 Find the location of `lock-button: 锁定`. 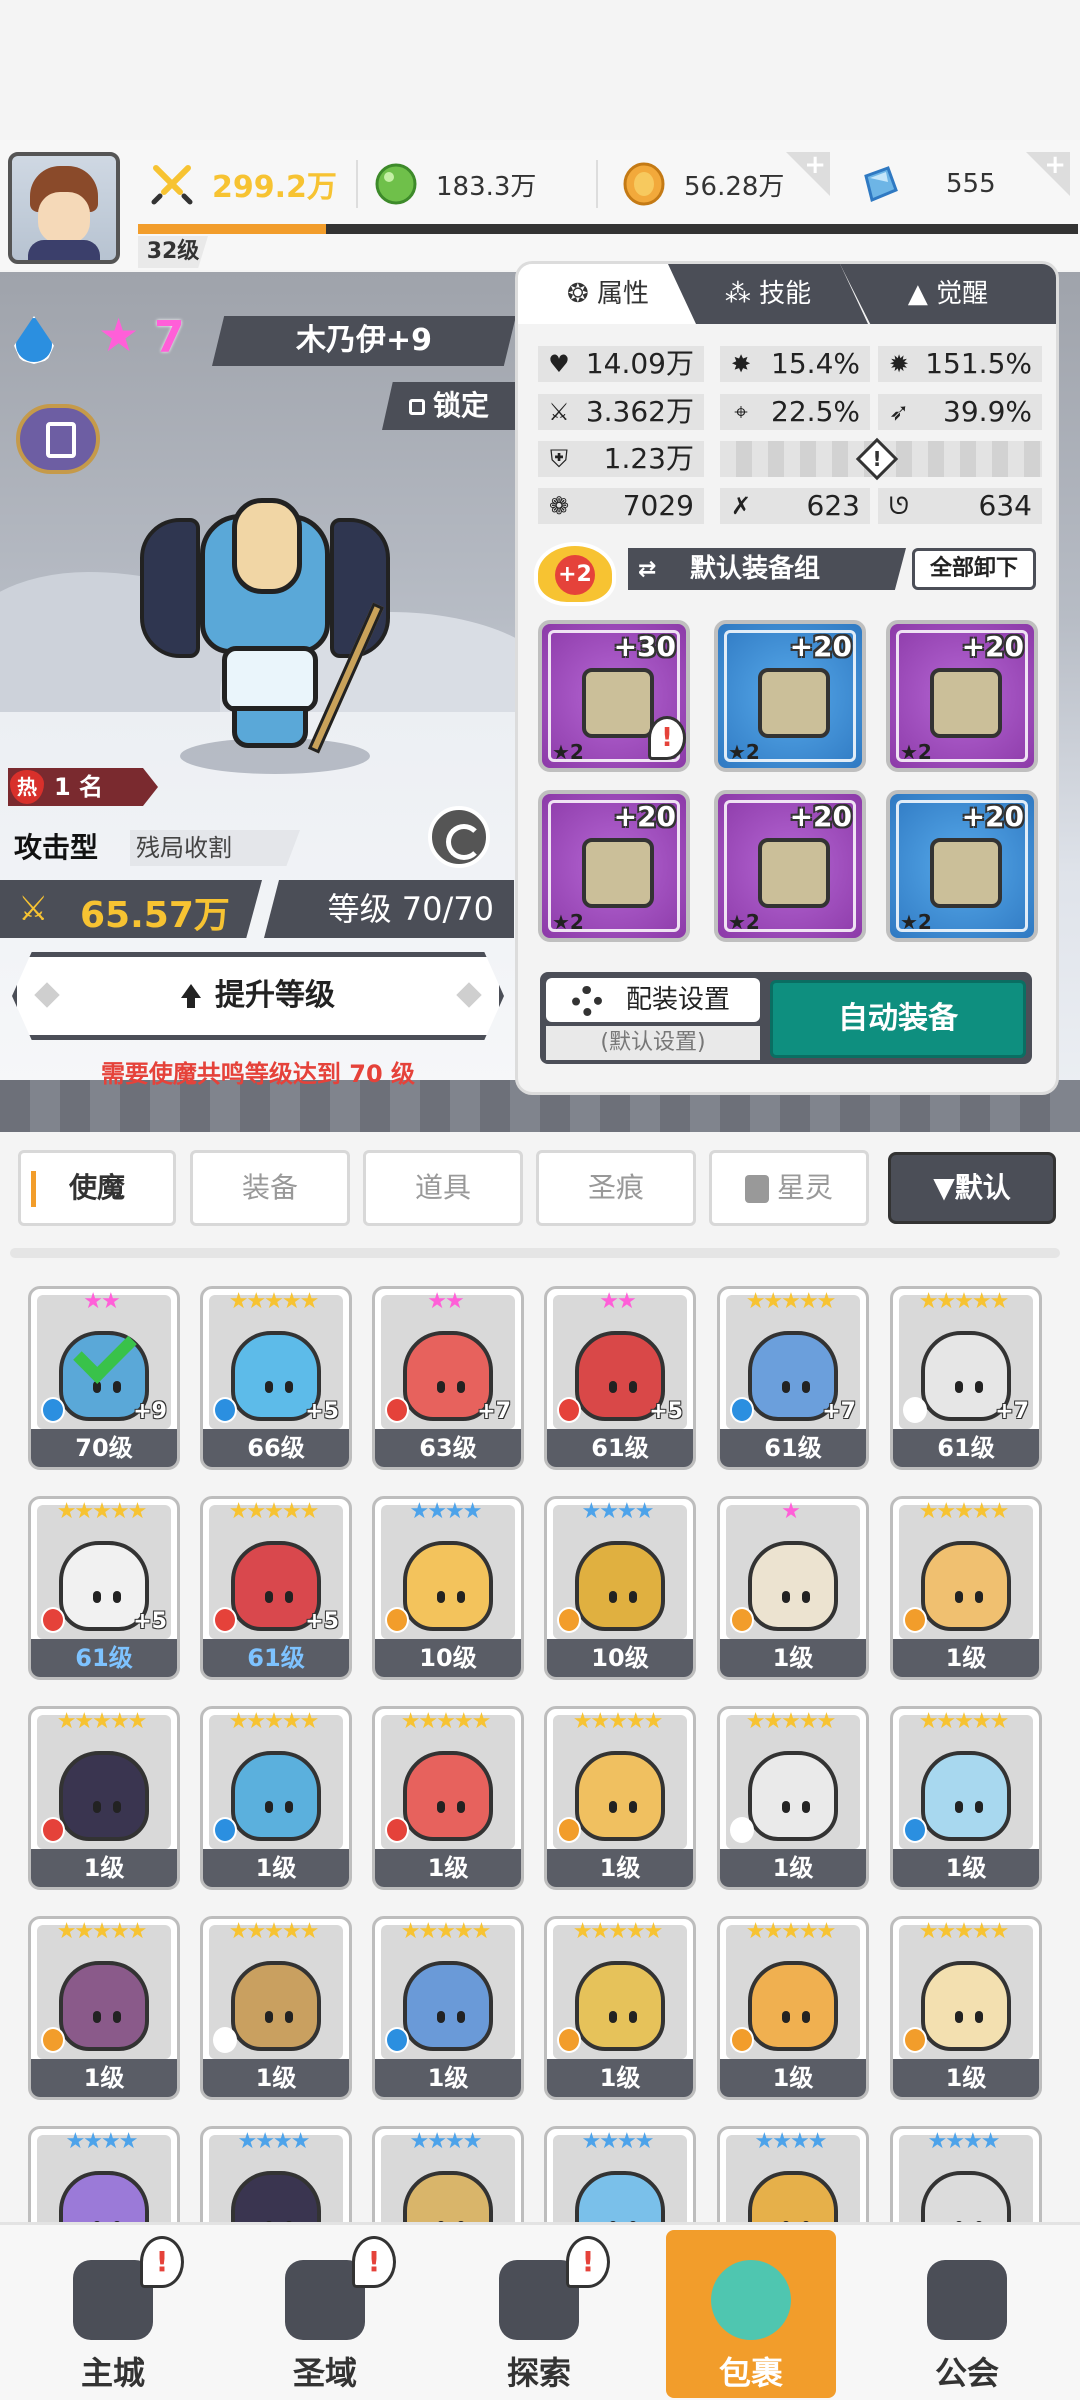

lock-button: 锁定 is located at coordinates (449, 406).